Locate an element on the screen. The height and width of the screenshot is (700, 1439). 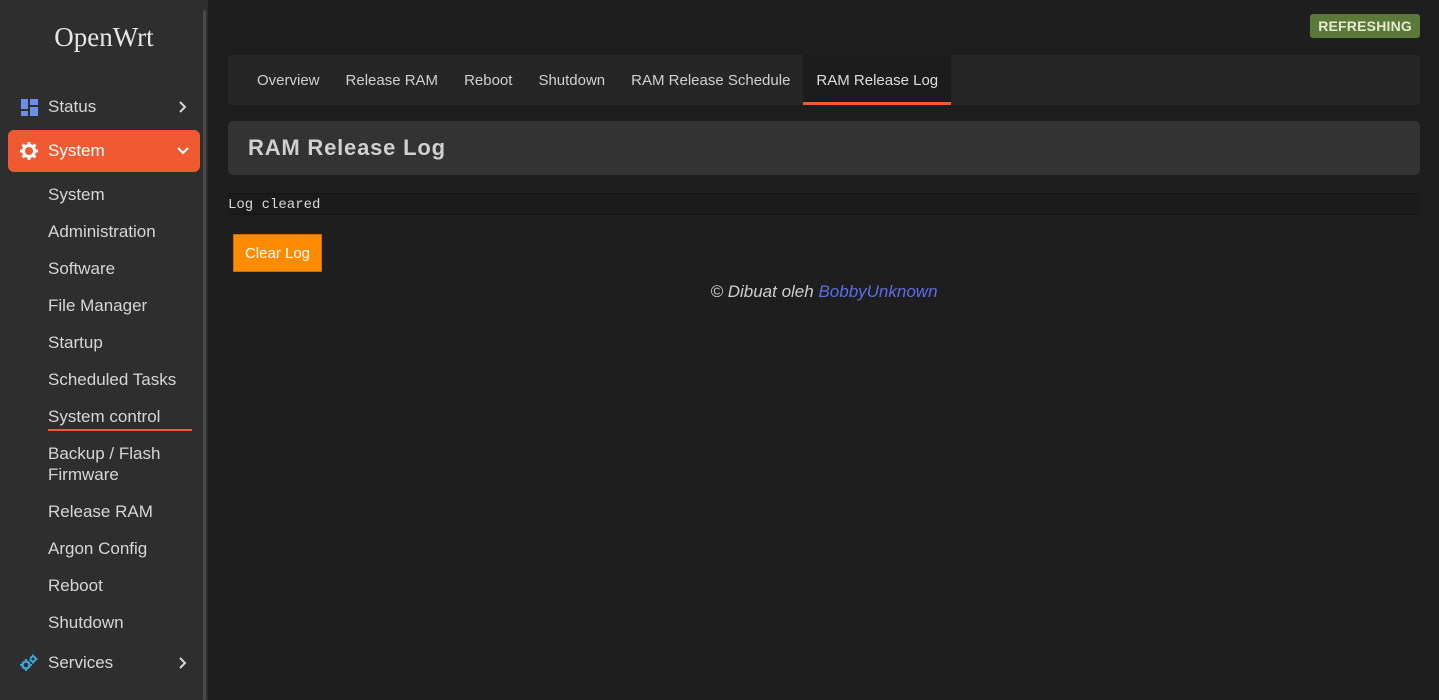
dashboard-icon is located at coordinates (29, 107).